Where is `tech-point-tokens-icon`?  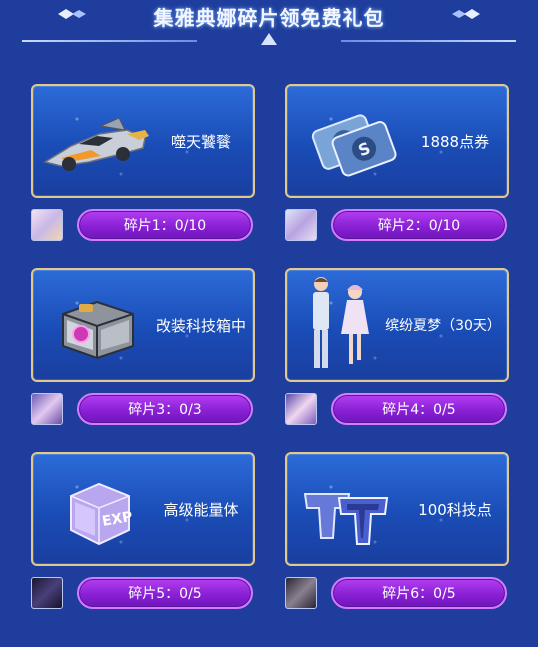 tech-point-tokens-icon is located at coordinates (346, 519).